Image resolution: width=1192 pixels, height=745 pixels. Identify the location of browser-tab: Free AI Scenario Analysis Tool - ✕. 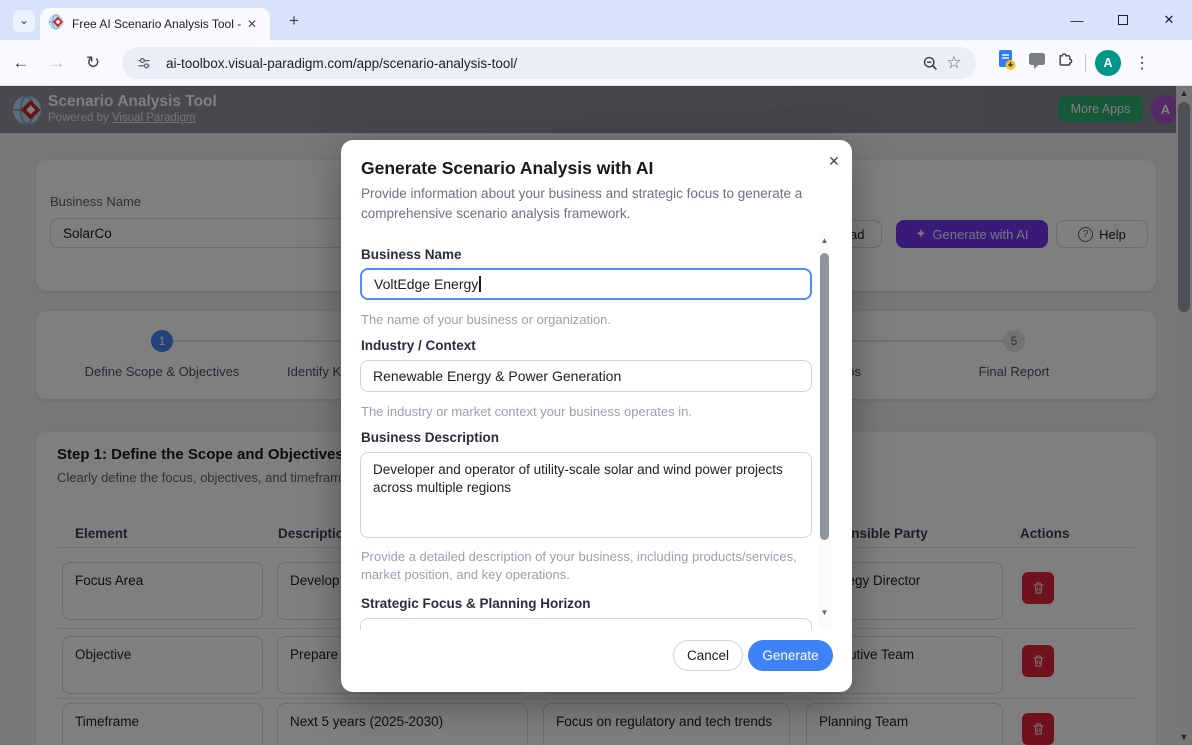
(155, 24).